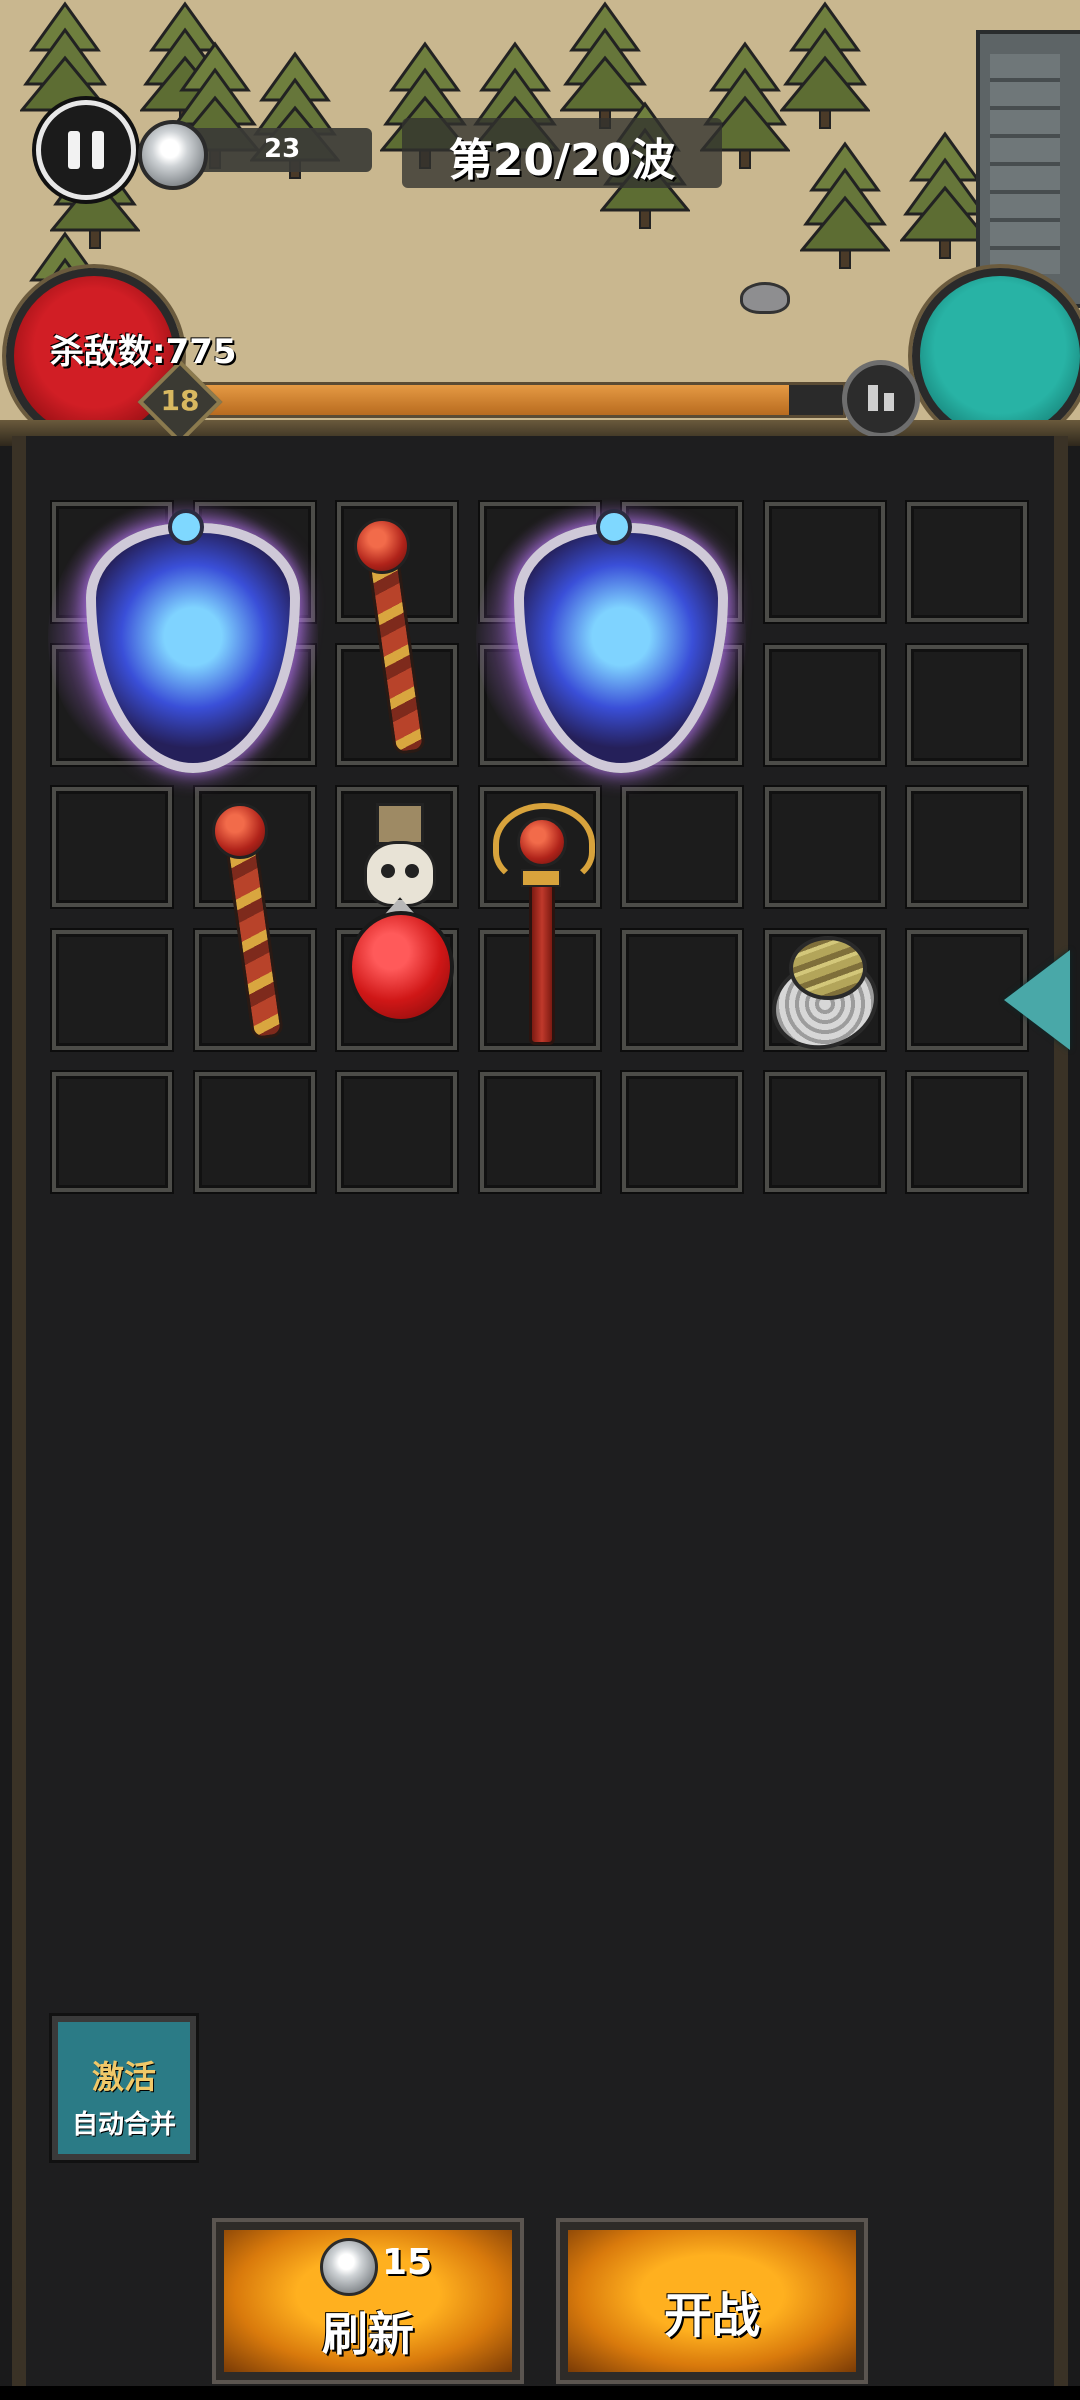 This screenshot has width=1080, height=2400. What do you see at coordinates (1028, 169) in the screenshot?
I see `castle-tower` at bounding box center [1028, 169].